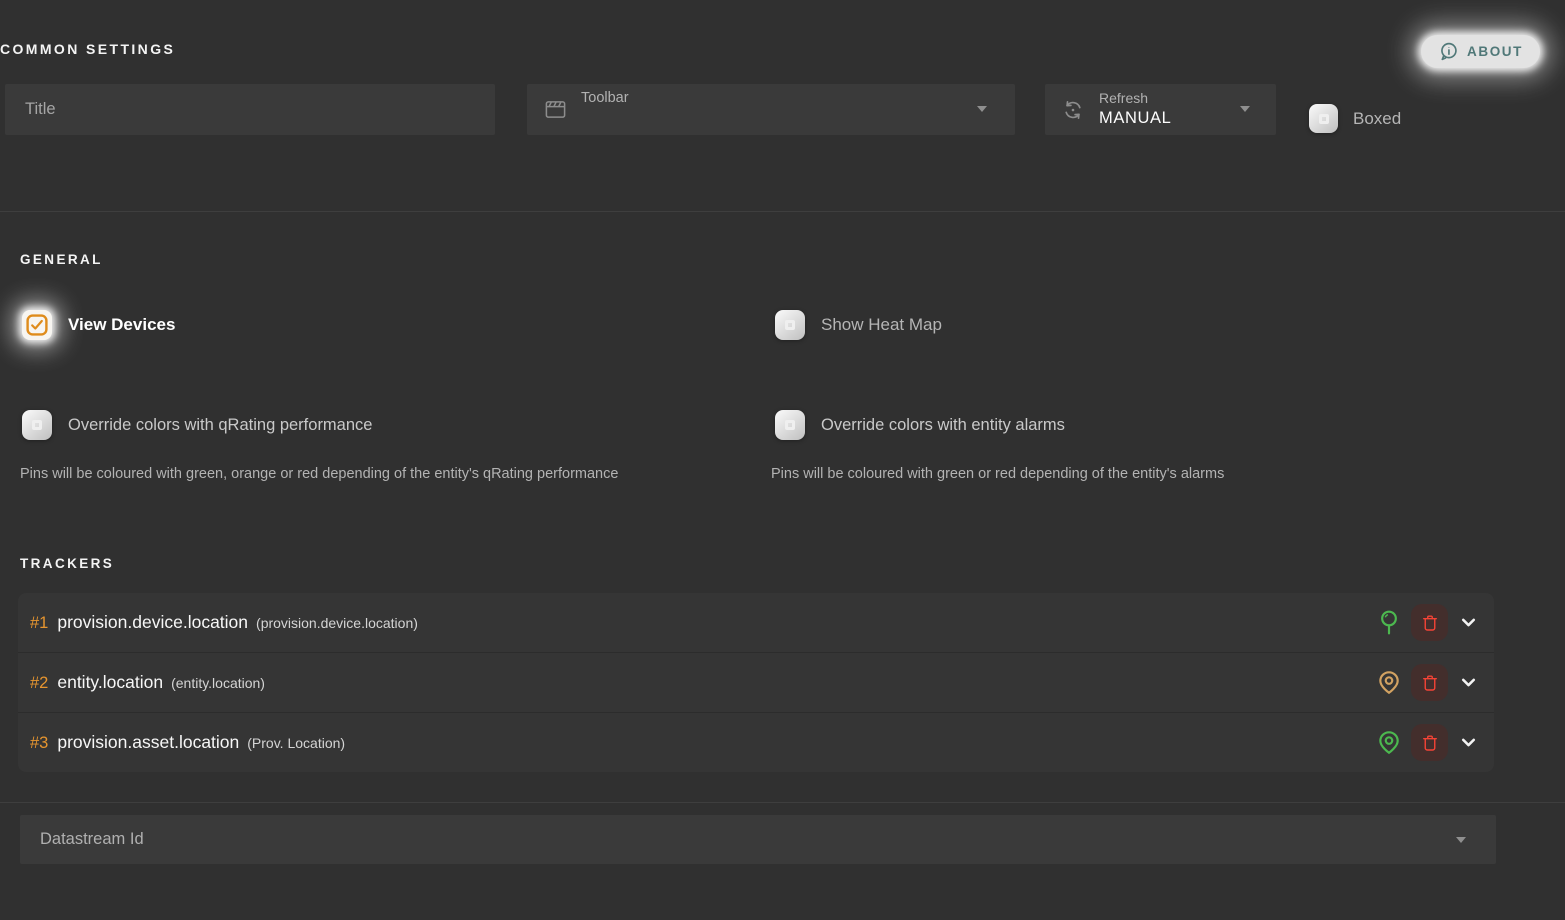 The width and height of the screenshot is (1565, 920). What do you see at coordinates (250, 109) in the screenshot?
I see `title-input` at bounding box center [250, 109].